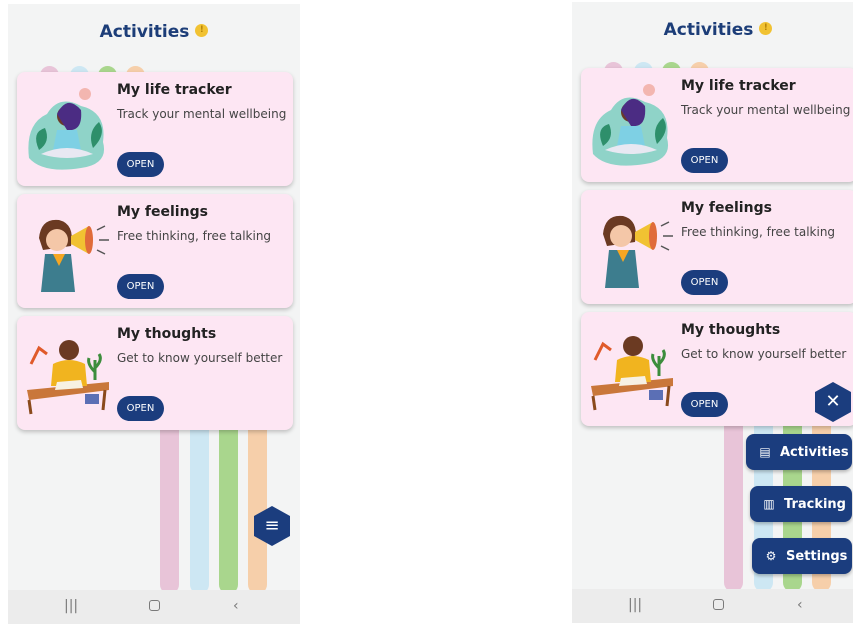 The width and height of the screenshot is (853, 625). Describe the element at coordinates (801, 504) in the screenshot. I see `menu-item-tracking: ▥ Tracking` at that location.